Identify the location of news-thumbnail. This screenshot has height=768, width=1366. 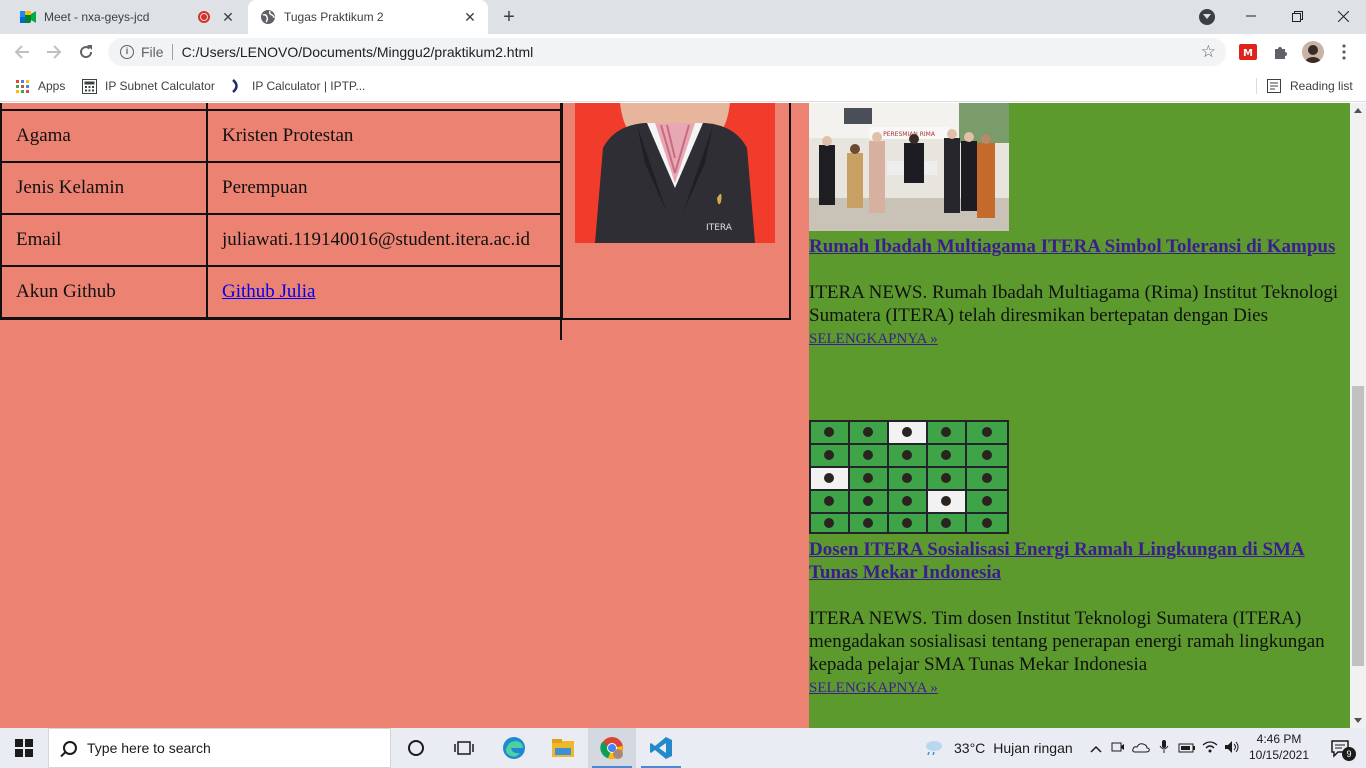
(909, 477).